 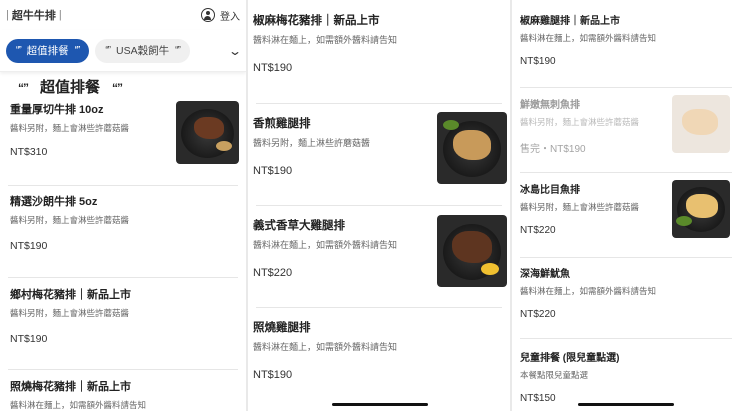 I want to click on menu-item: 精選沙朗牛排 5oz 醬料另附，麵上會淋些許蘑菇醬 NT$190, so click(x=123, y=222).